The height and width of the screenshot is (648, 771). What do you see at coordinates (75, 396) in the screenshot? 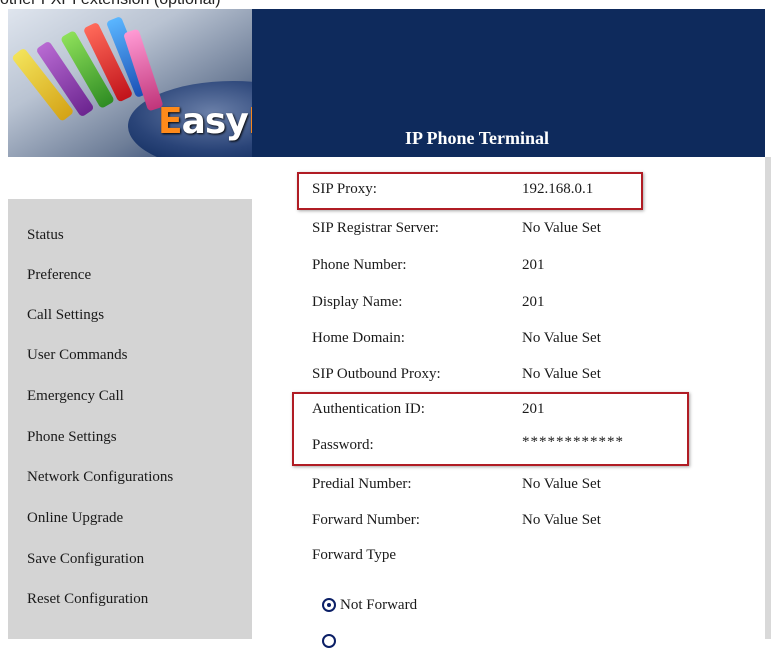
I see `sidebar-item-emergency-call: Emergency Call` at bounding box center [75, 396].